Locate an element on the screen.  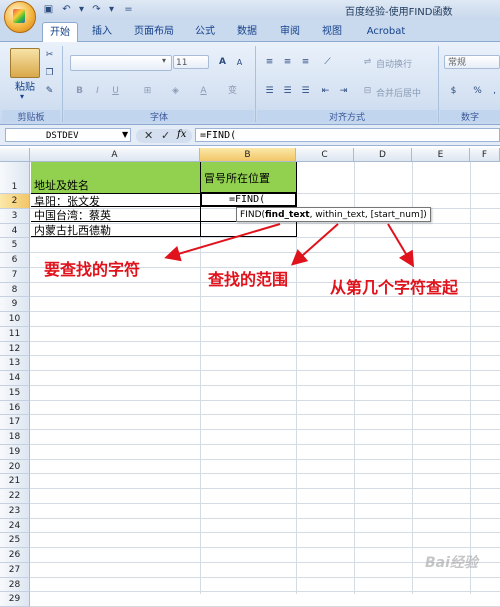
annotation-find-text: 要查找的字符 is located at coordinates (92, 269).